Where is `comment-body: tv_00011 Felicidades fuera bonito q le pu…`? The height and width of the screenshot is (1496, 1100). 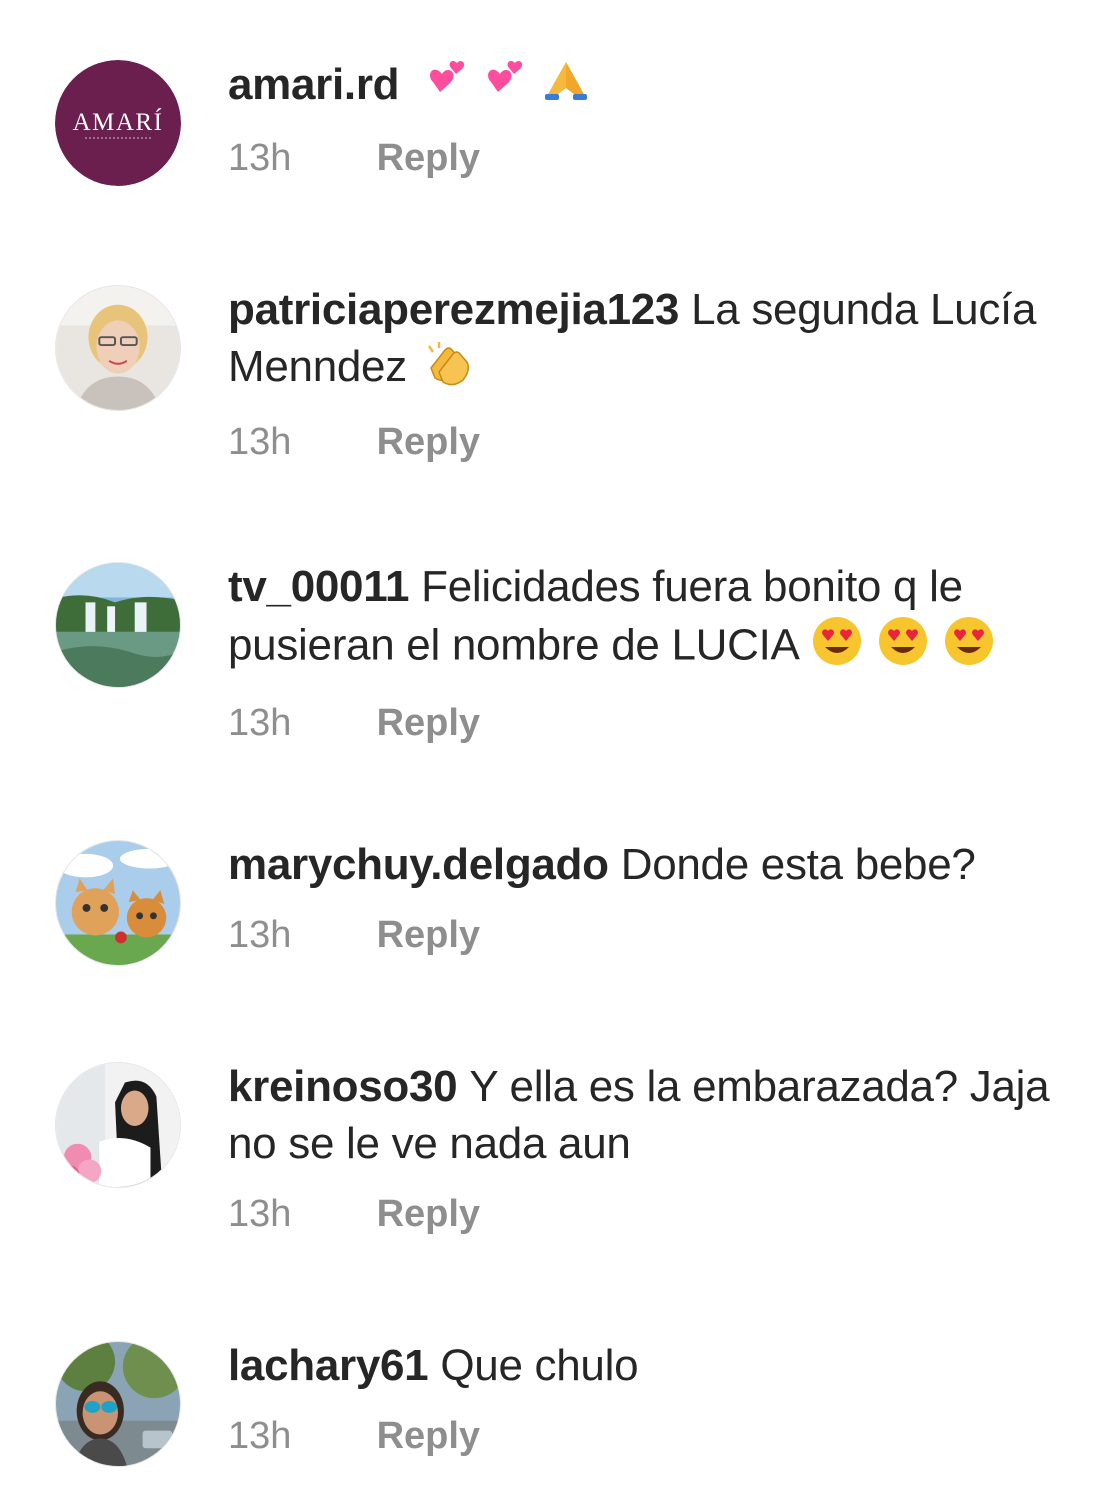 comment-body: tv_00011 Felicidades fuera bonito q le pu… is located at coordinates (648, 652).